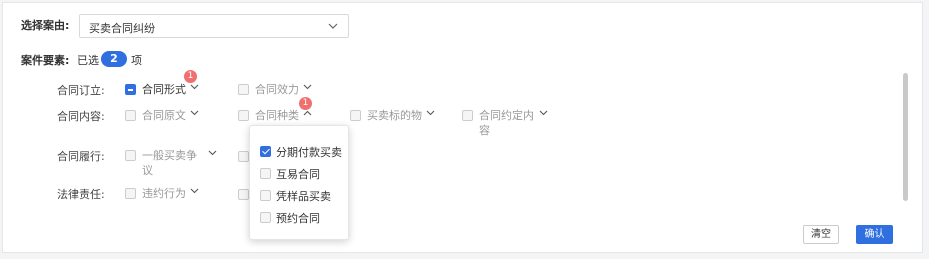  Describe the element at coordinates (114, 59) in the screenshot. I see `selected-count-badge: 2` at that location.